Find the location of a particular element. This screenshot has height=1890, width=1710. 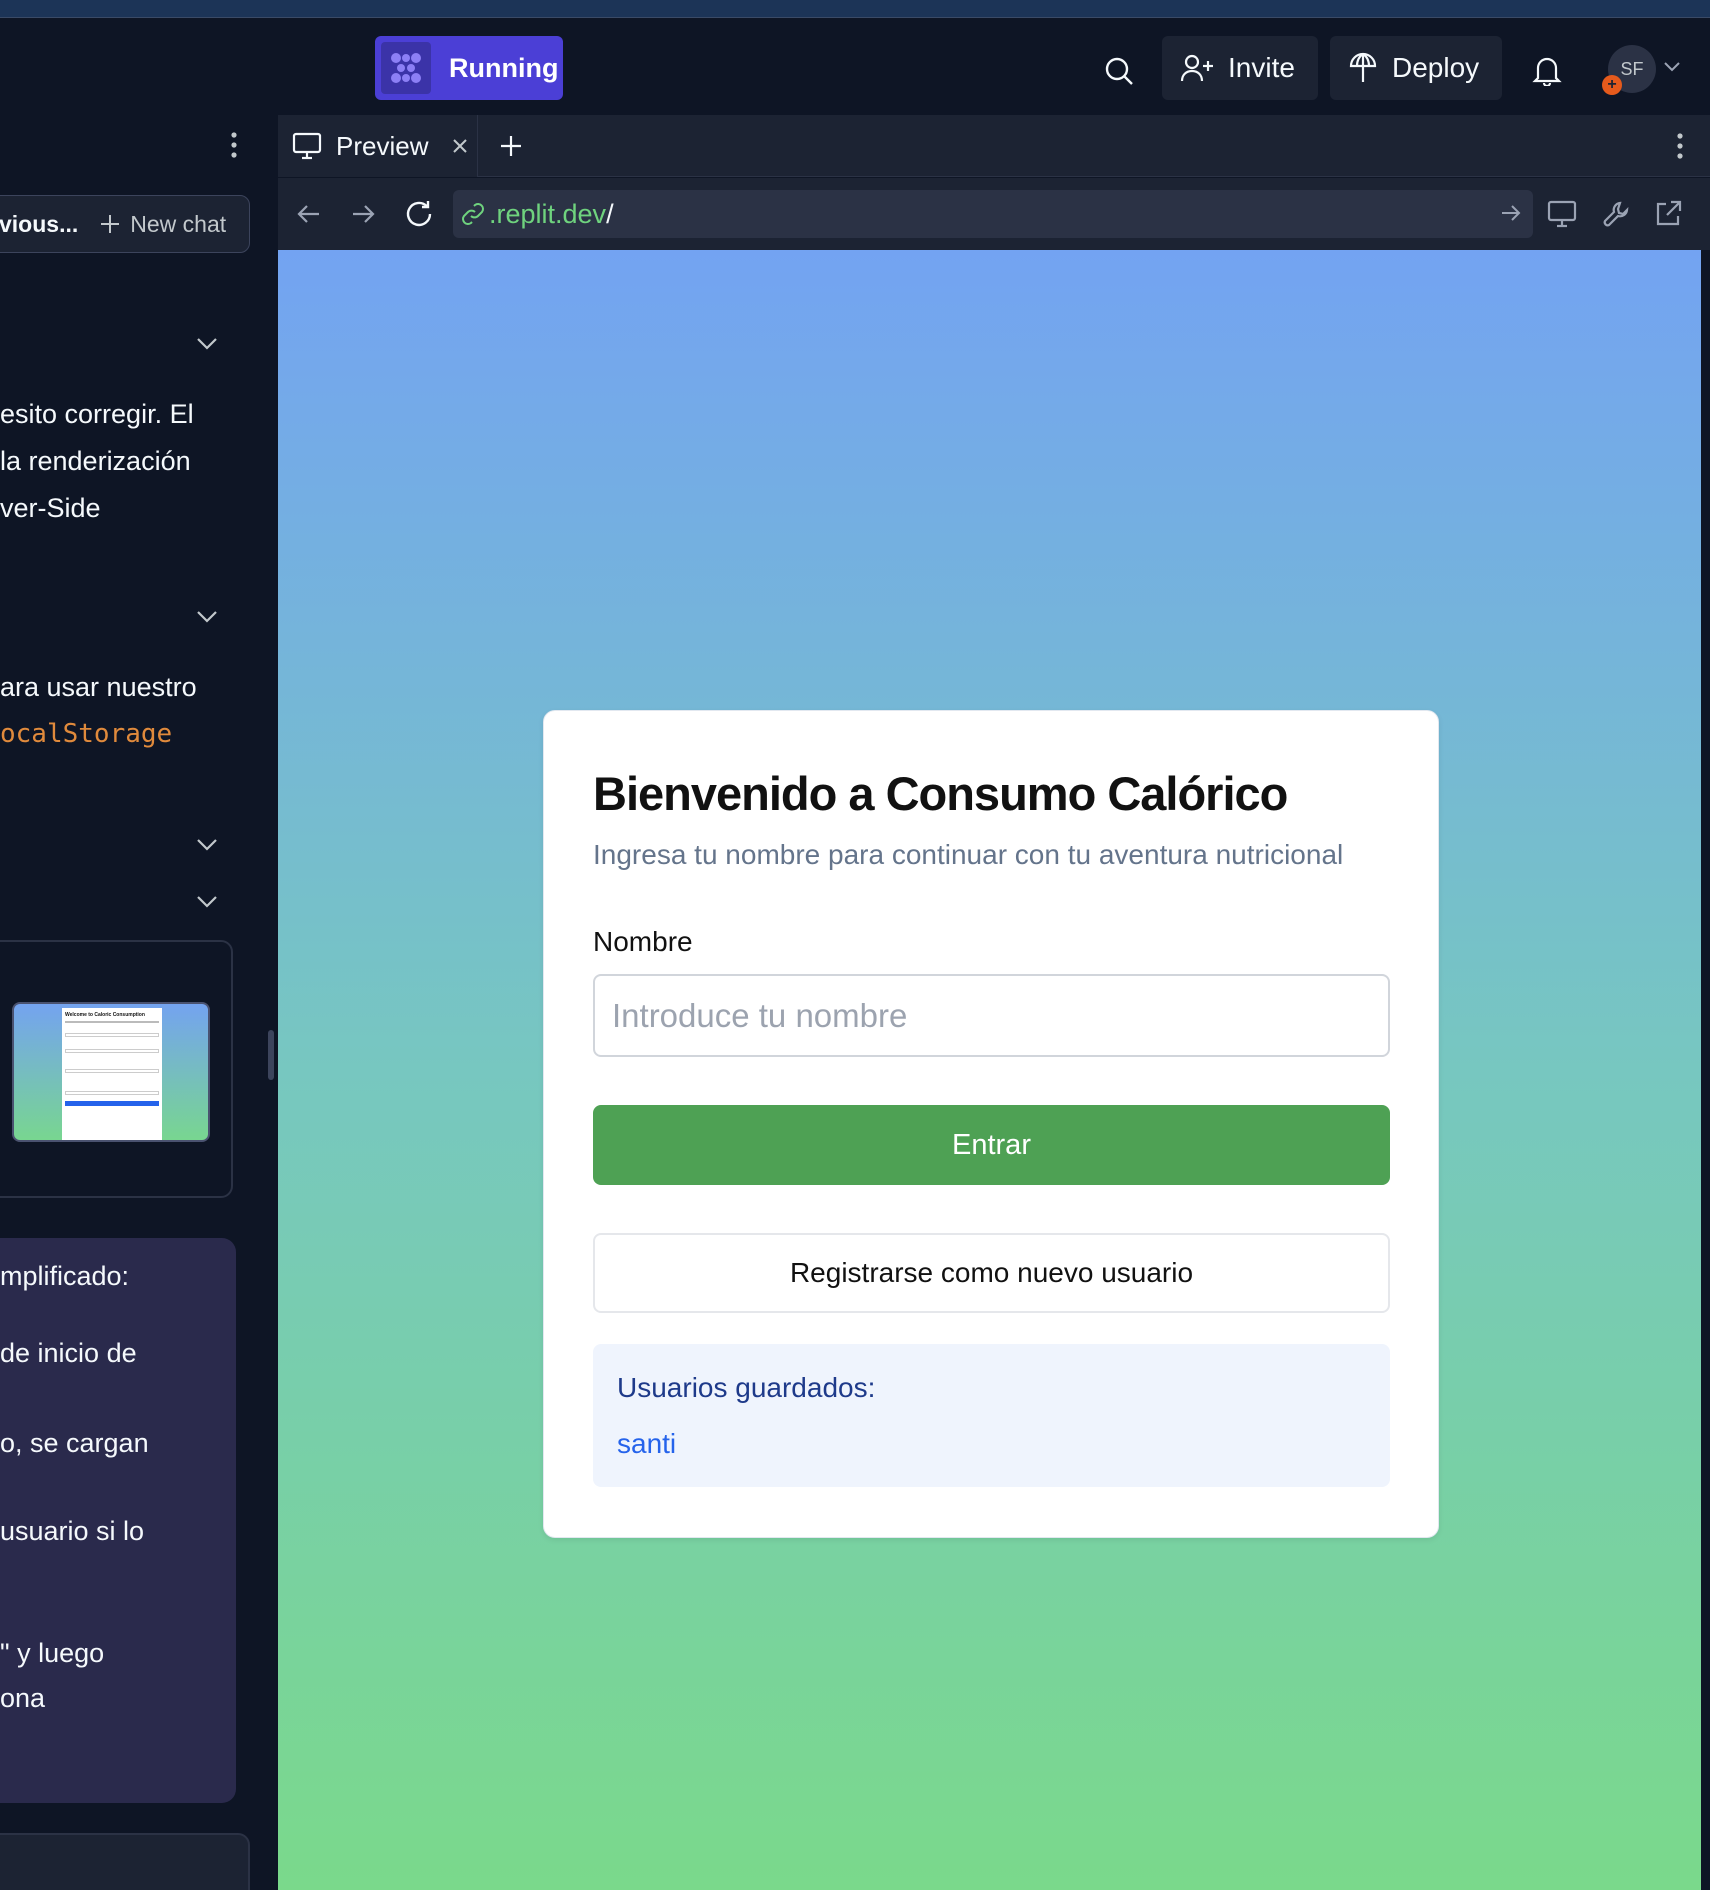

summary-line: mplificado: is located at coordinates (65, 1276).